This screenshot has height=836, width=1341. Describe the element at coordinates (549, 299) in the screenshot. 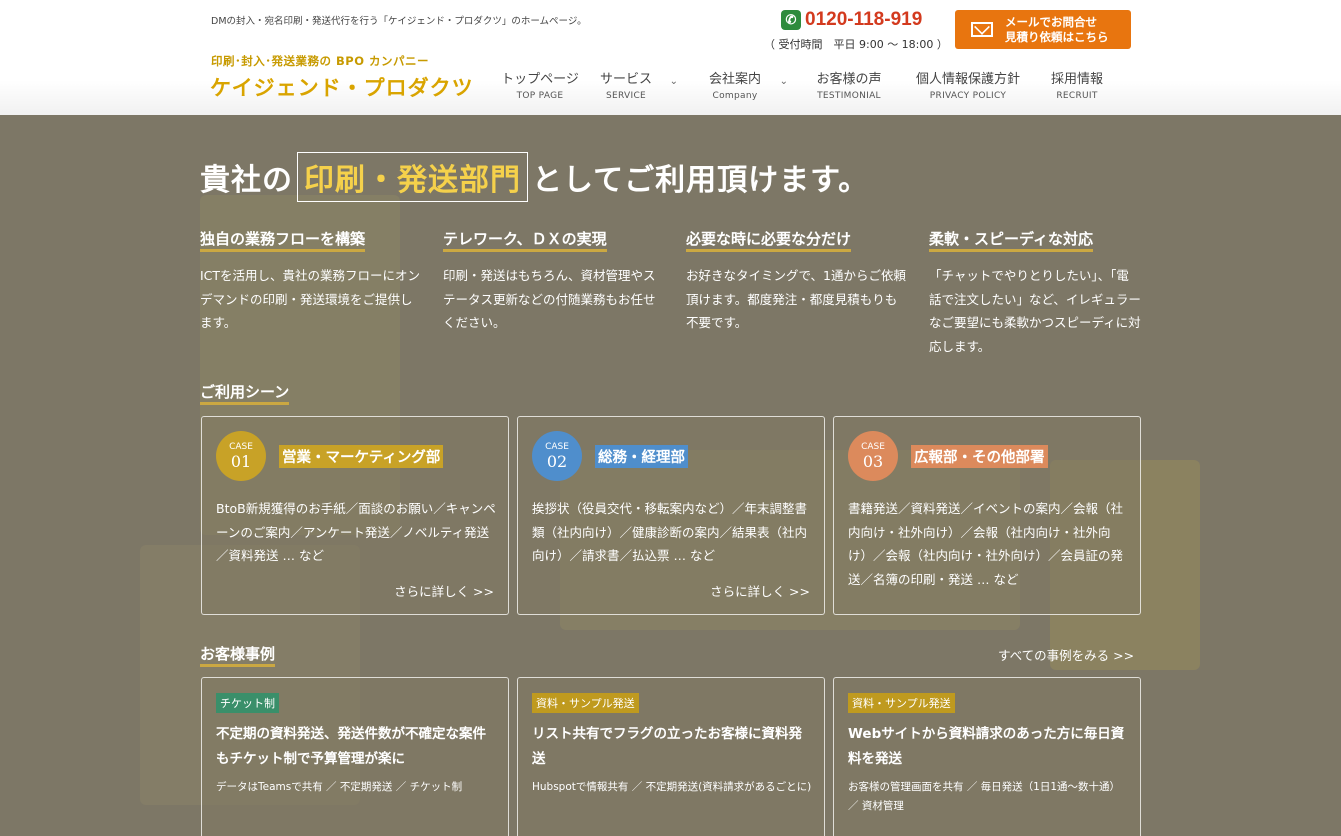

I see `feature-text: 印刷・発送はもちろん、資材管理やステータス更新などの付随業務もお任せください。` at that location.